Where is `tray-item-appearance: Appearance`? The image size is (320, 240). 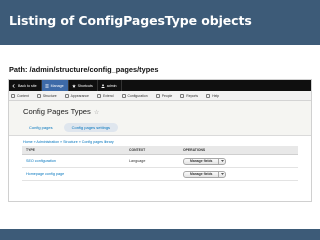
tray-item-appearance: Appearance is located at coordinates (76, 95).